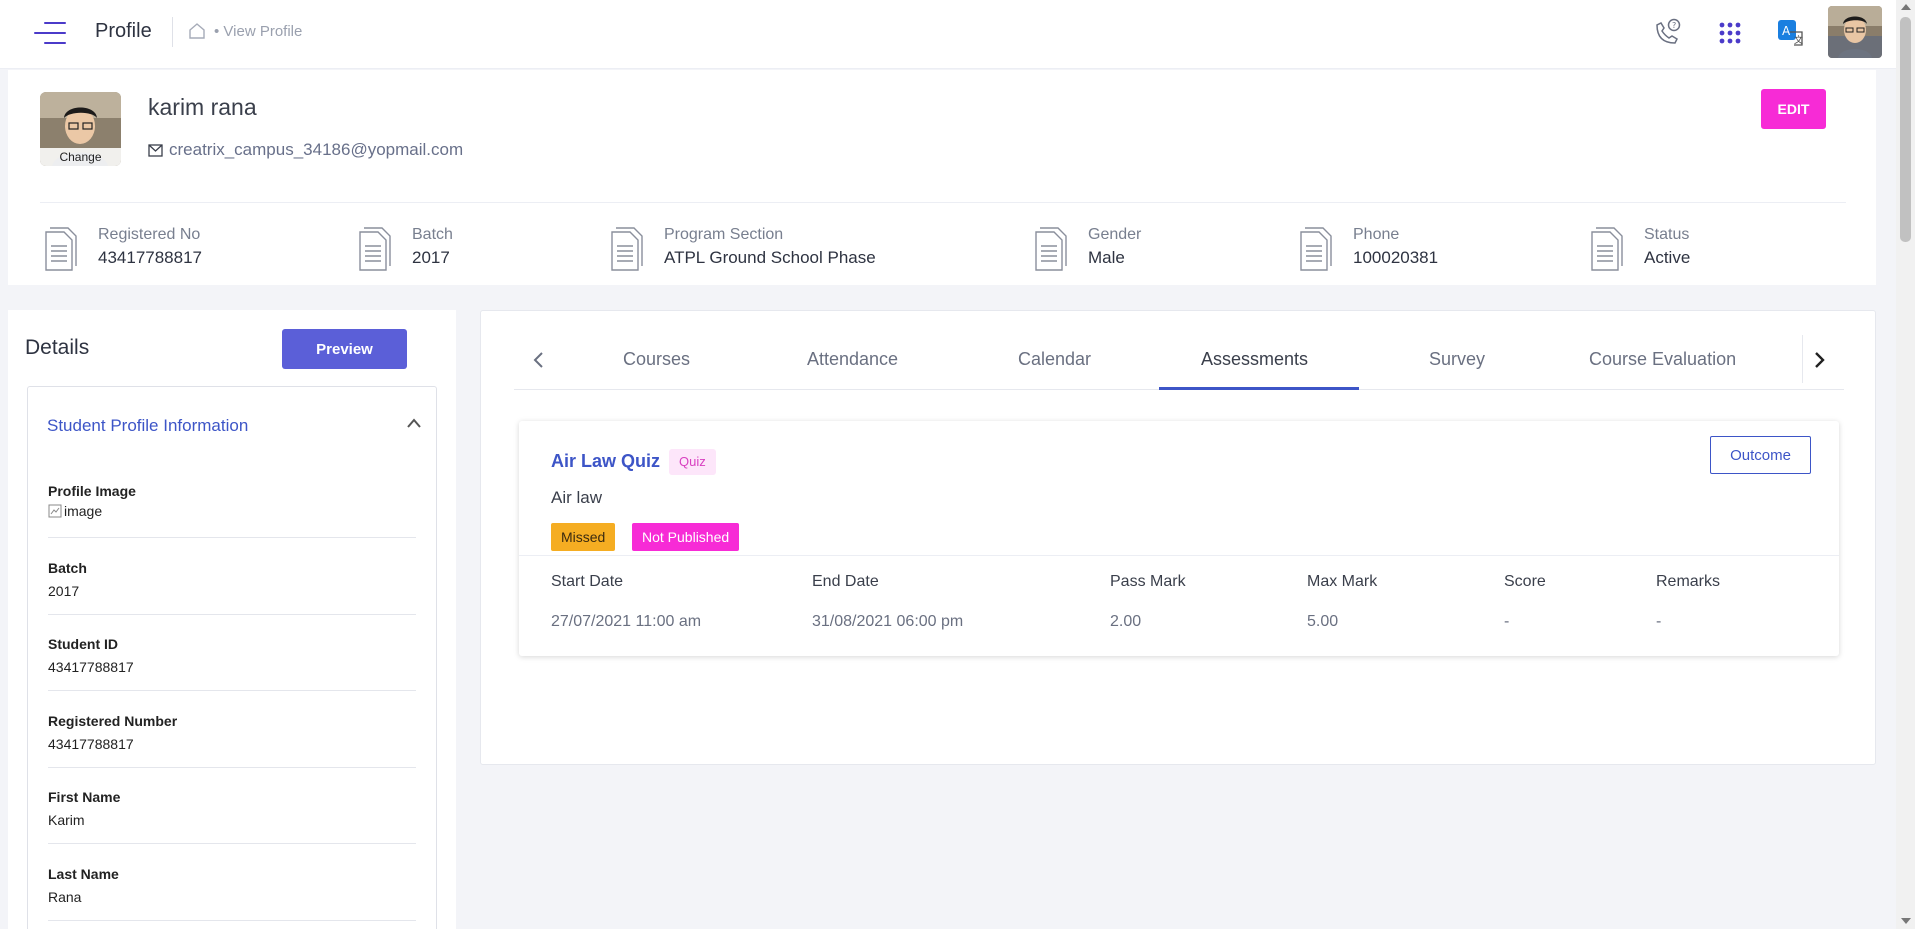 The height and width of the screenshot is (929, 1915). I want to click on end-date-value: 31/08/2021 06:00 pm, so click(888, 621).